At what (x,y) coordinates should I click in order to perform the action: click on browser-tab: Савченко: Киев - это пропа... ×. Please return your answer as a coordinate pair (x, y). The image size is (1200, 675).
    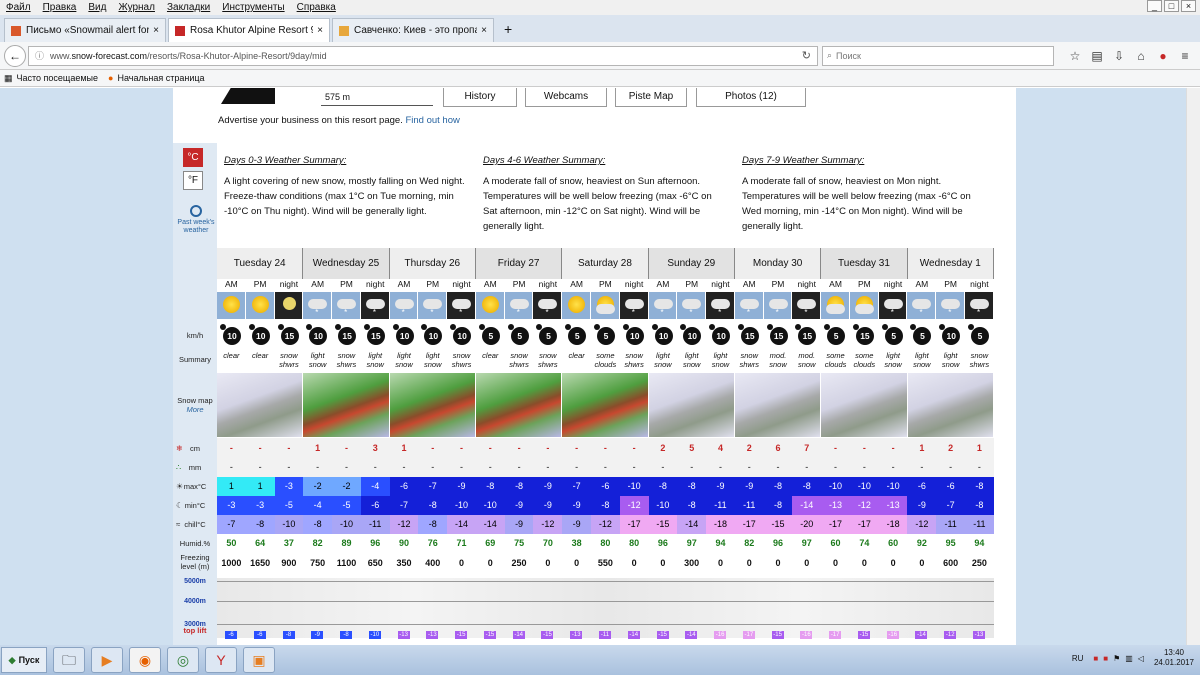
    Looking at the image, I should click on (413, 30).